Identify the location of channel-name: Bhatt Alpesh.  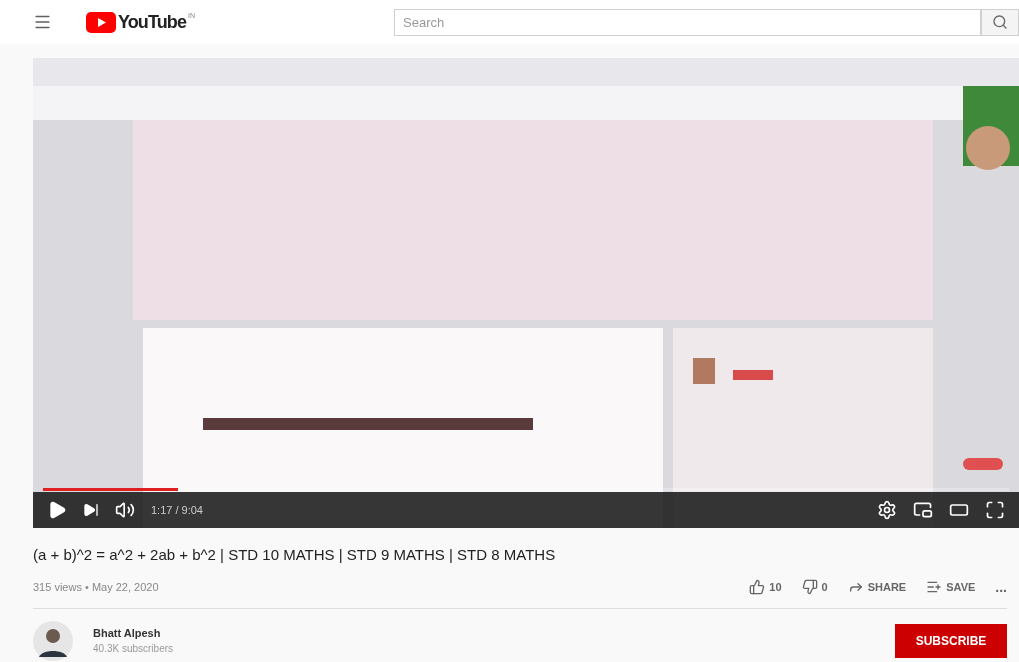
(133, 633).